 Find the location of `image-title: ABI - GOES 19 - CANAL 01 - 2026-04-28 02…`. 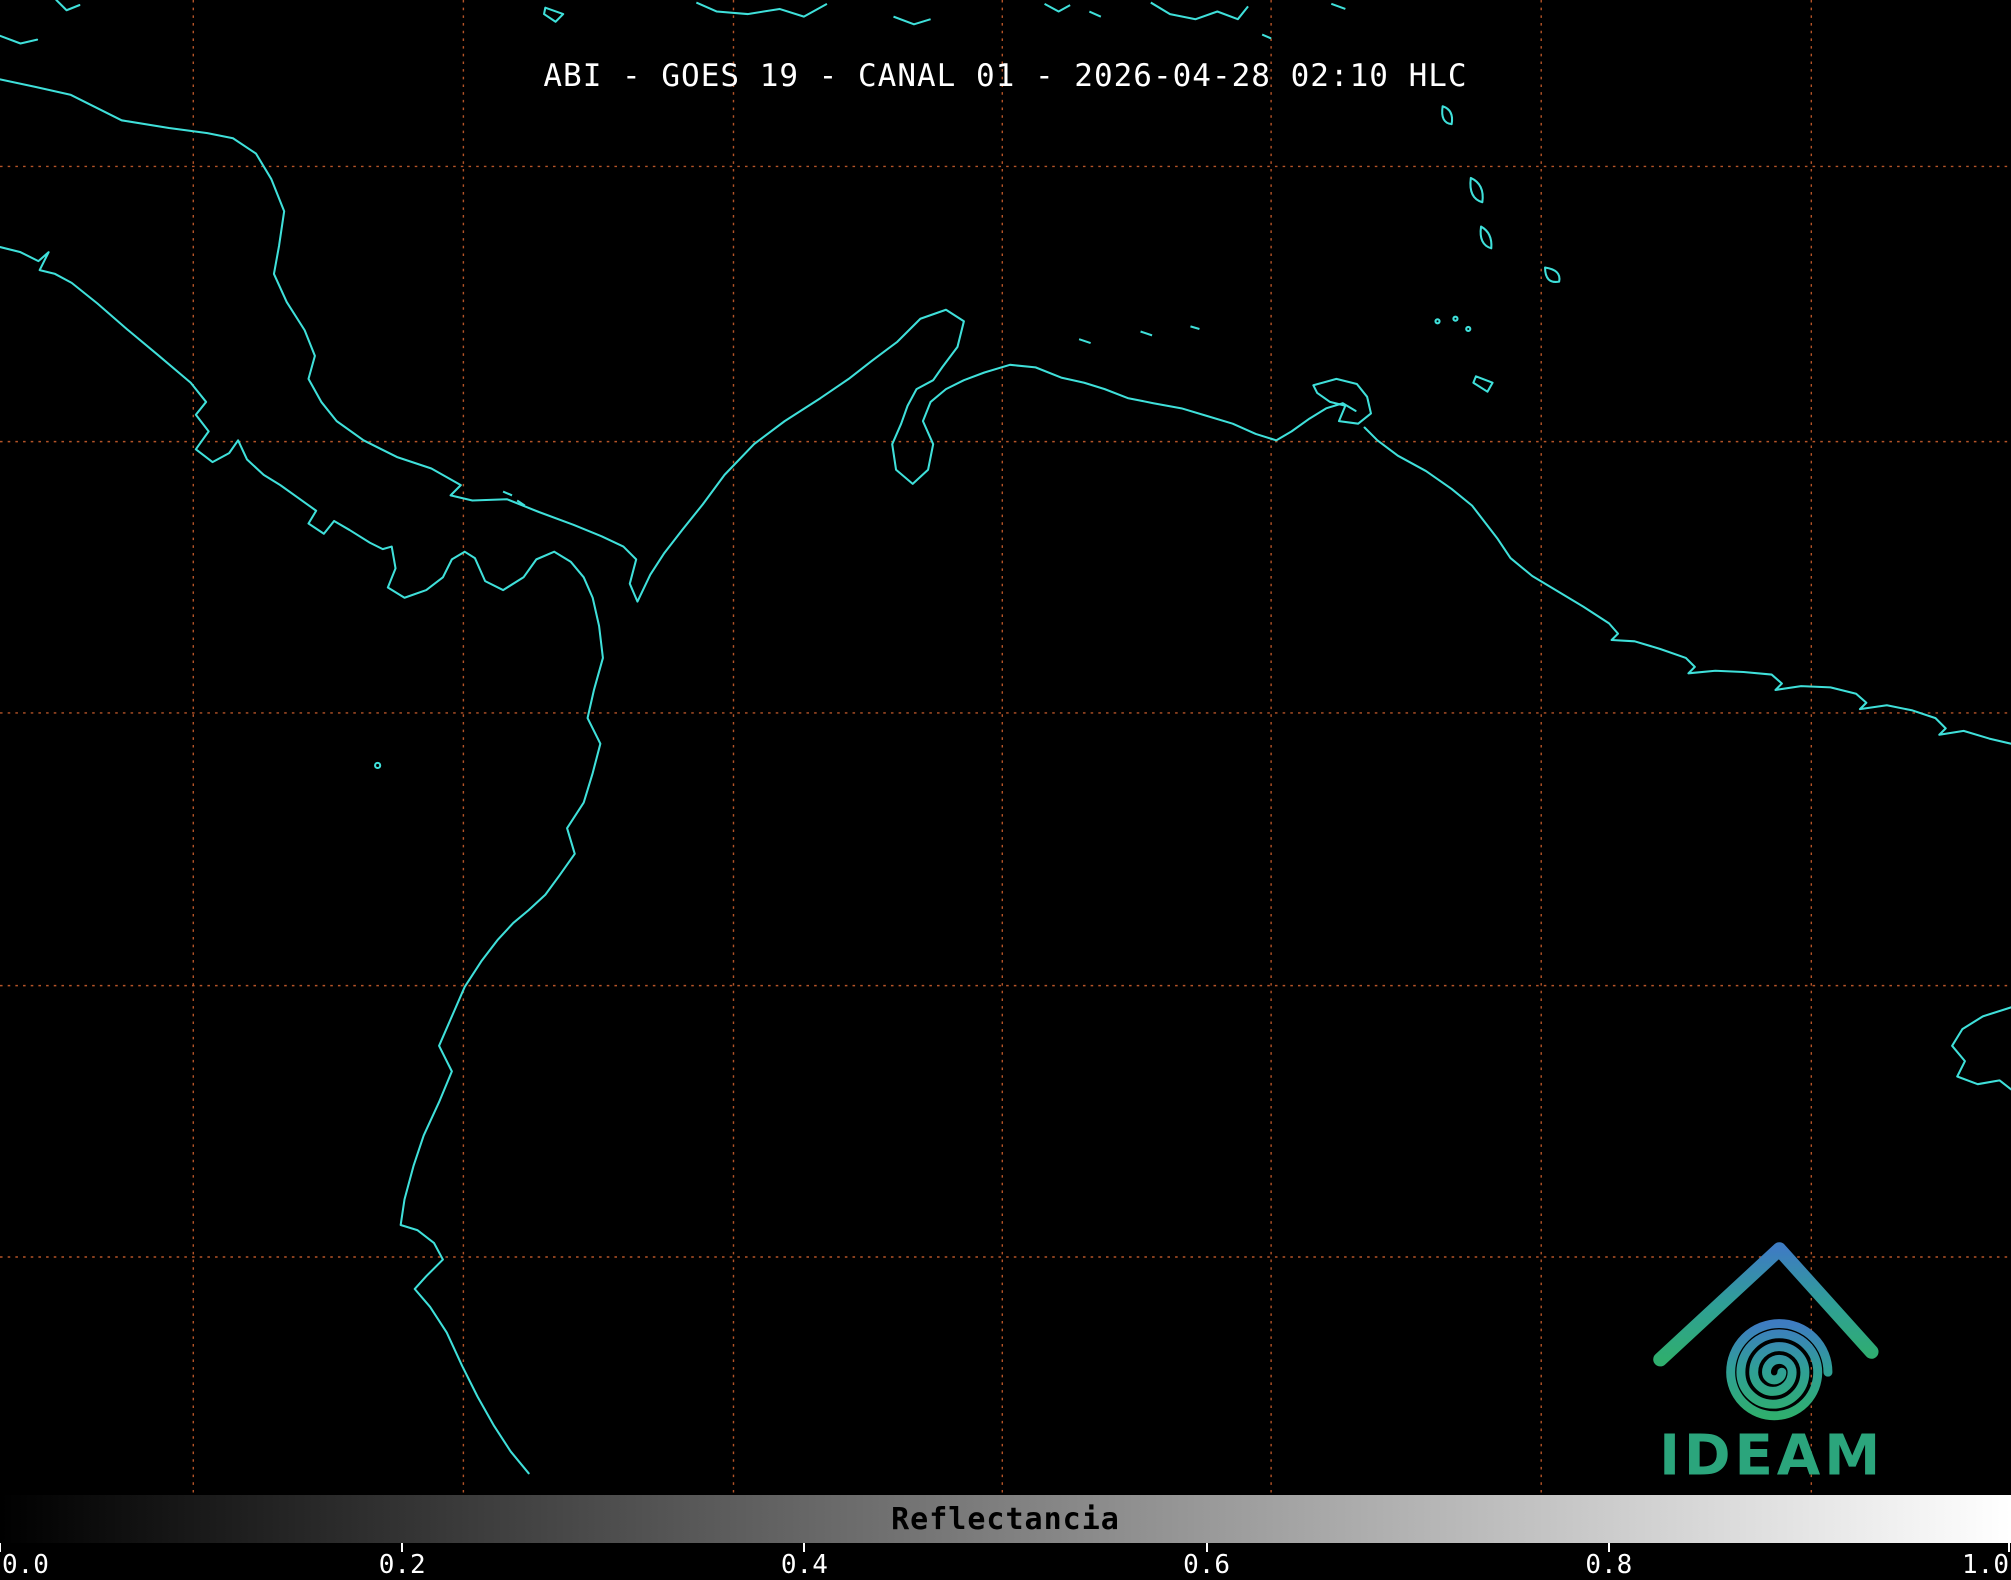

image-title: ABI - GOES 19 - CANAL 01 - 2026-04-28 02… is located at coordinates (1005, 76).